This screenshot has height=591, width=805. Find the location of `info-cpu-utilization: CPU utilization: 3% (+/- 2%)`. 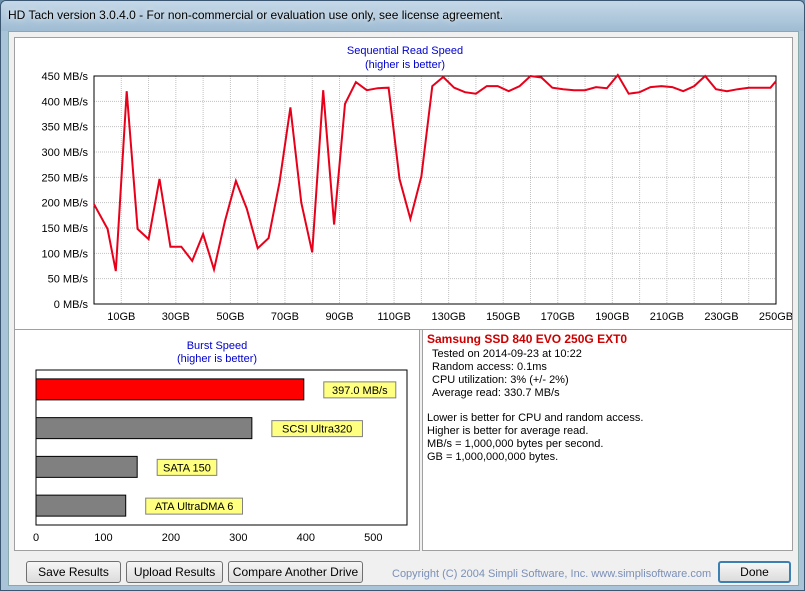

info-cpu-utilization: CPU utilization: 3% (+/- 2%) is located at coordinates (500, 380).